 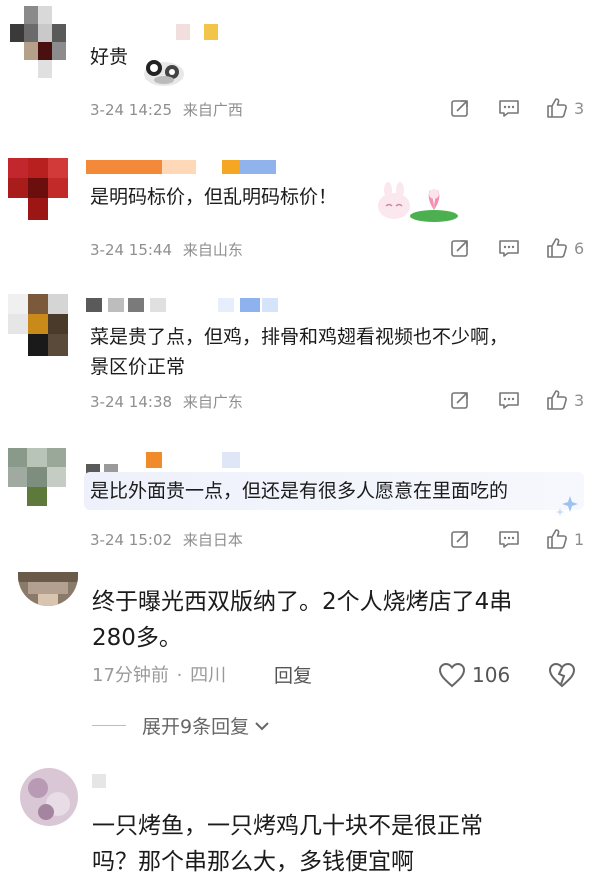 I want to click on comment-meta: 3-24 14:25 来自广西, so click(x=166, y=110).